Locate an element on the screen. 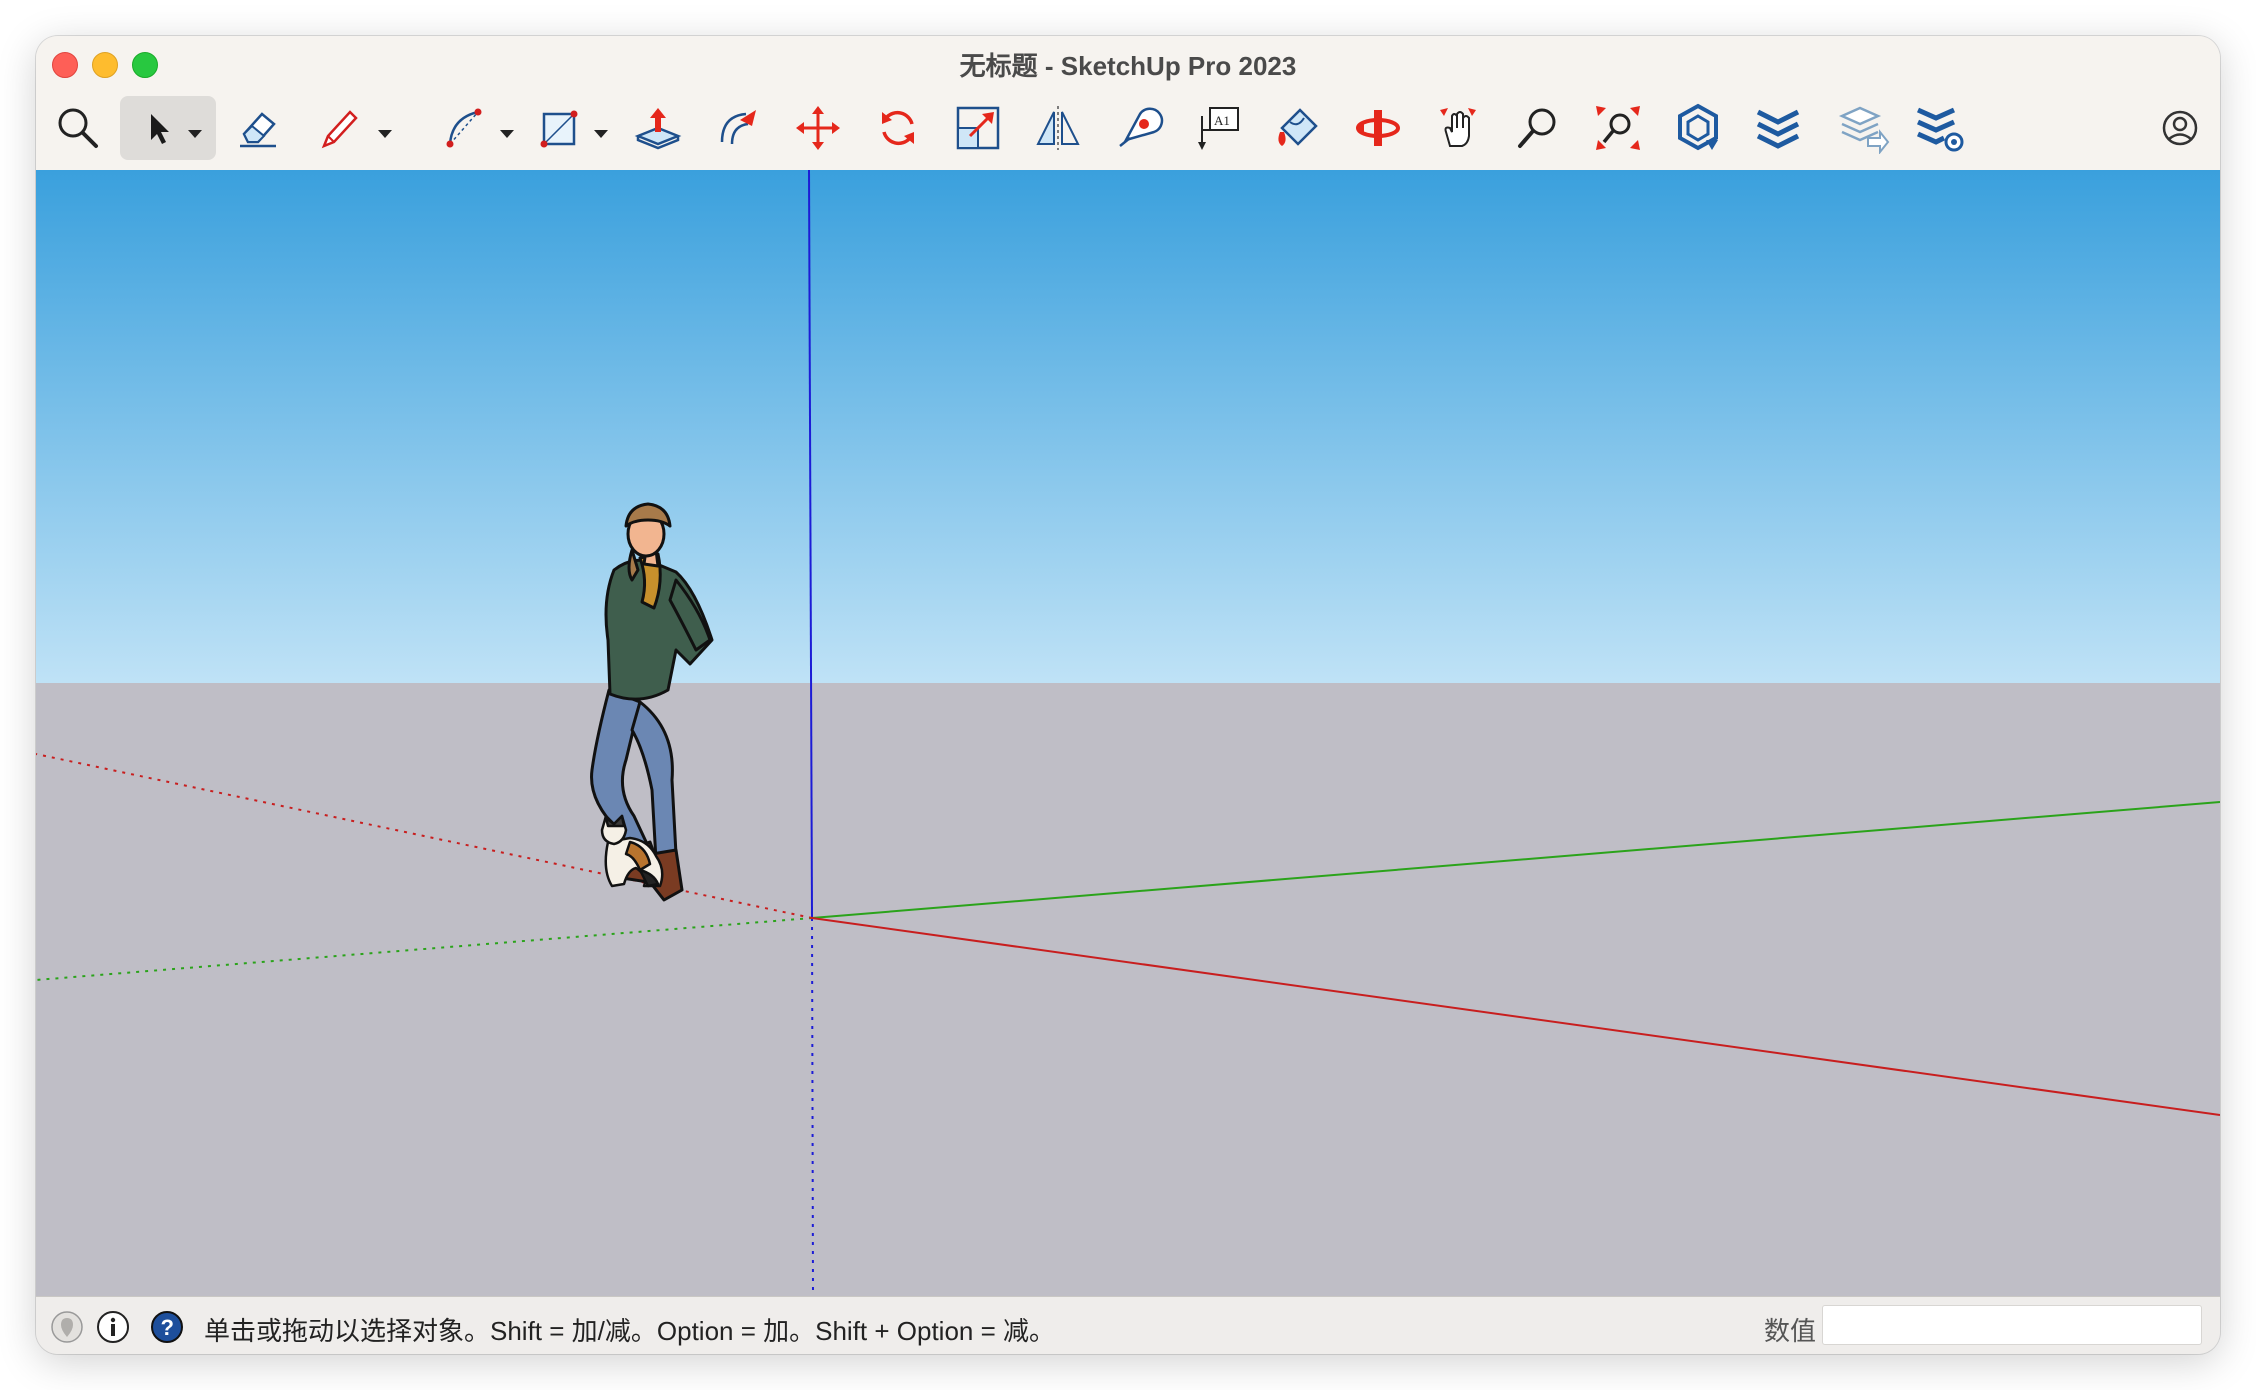 This screenshot has width=2256, height=1390. eraser-tool-button is located at coordinates (258, 128).